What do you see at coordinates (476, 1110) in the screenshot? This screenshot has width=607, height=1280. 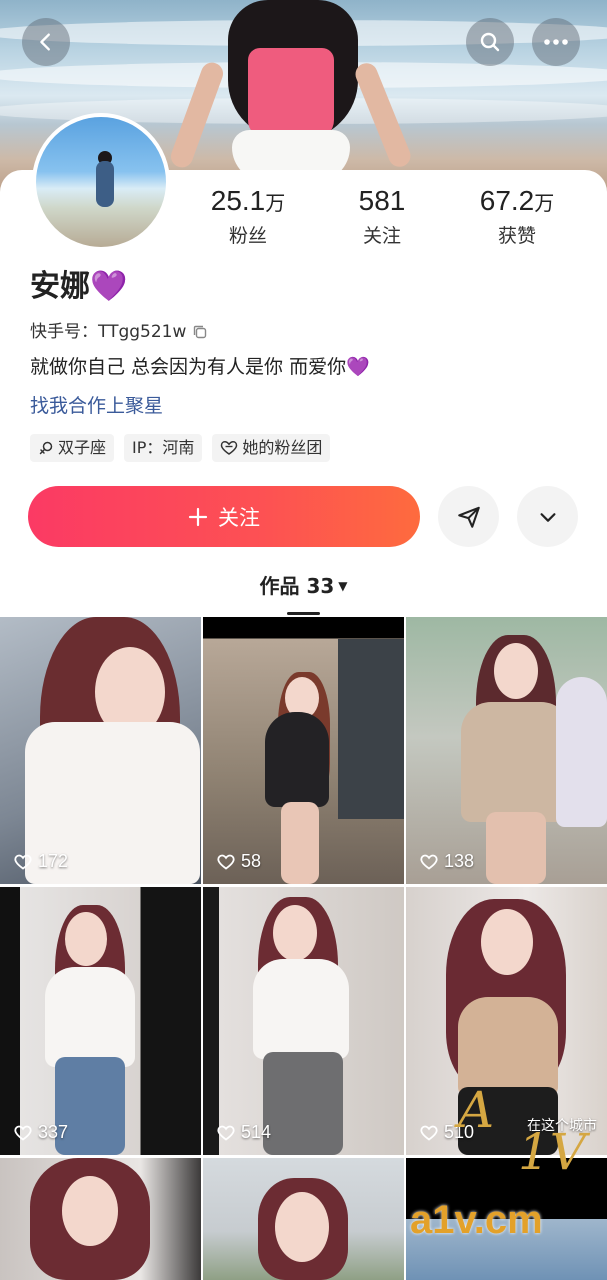 I see `watermark-logo: A` at bounding box center [476, 1110].